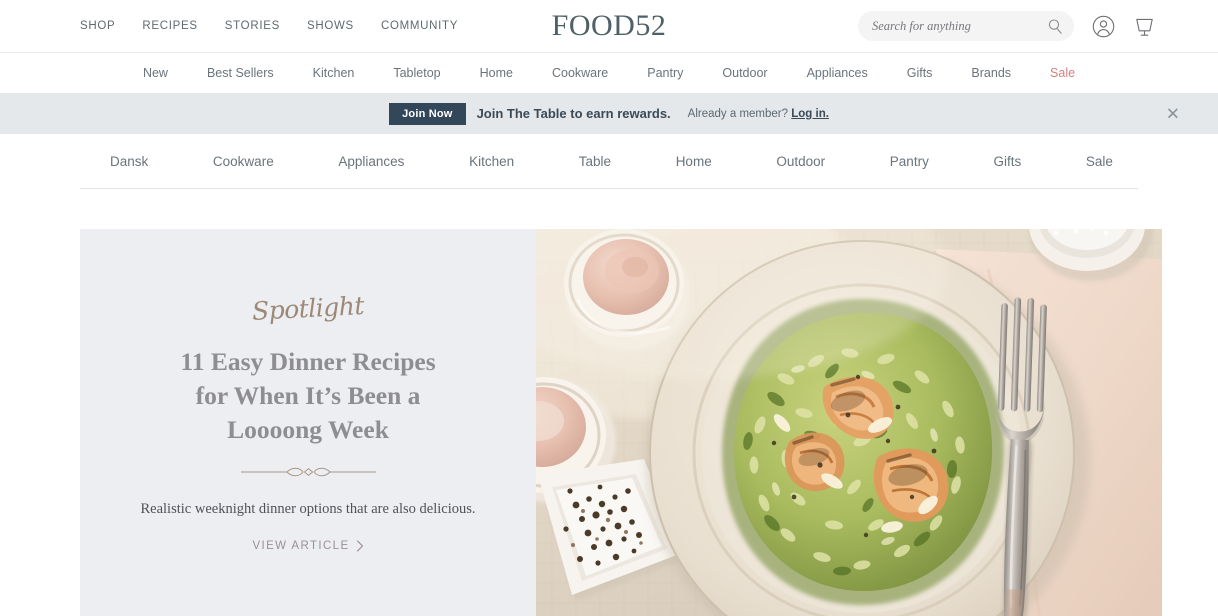 The width and height of the screenshot is (1218, 616). I want to click on category-item-home: Home, so click(694, 161).